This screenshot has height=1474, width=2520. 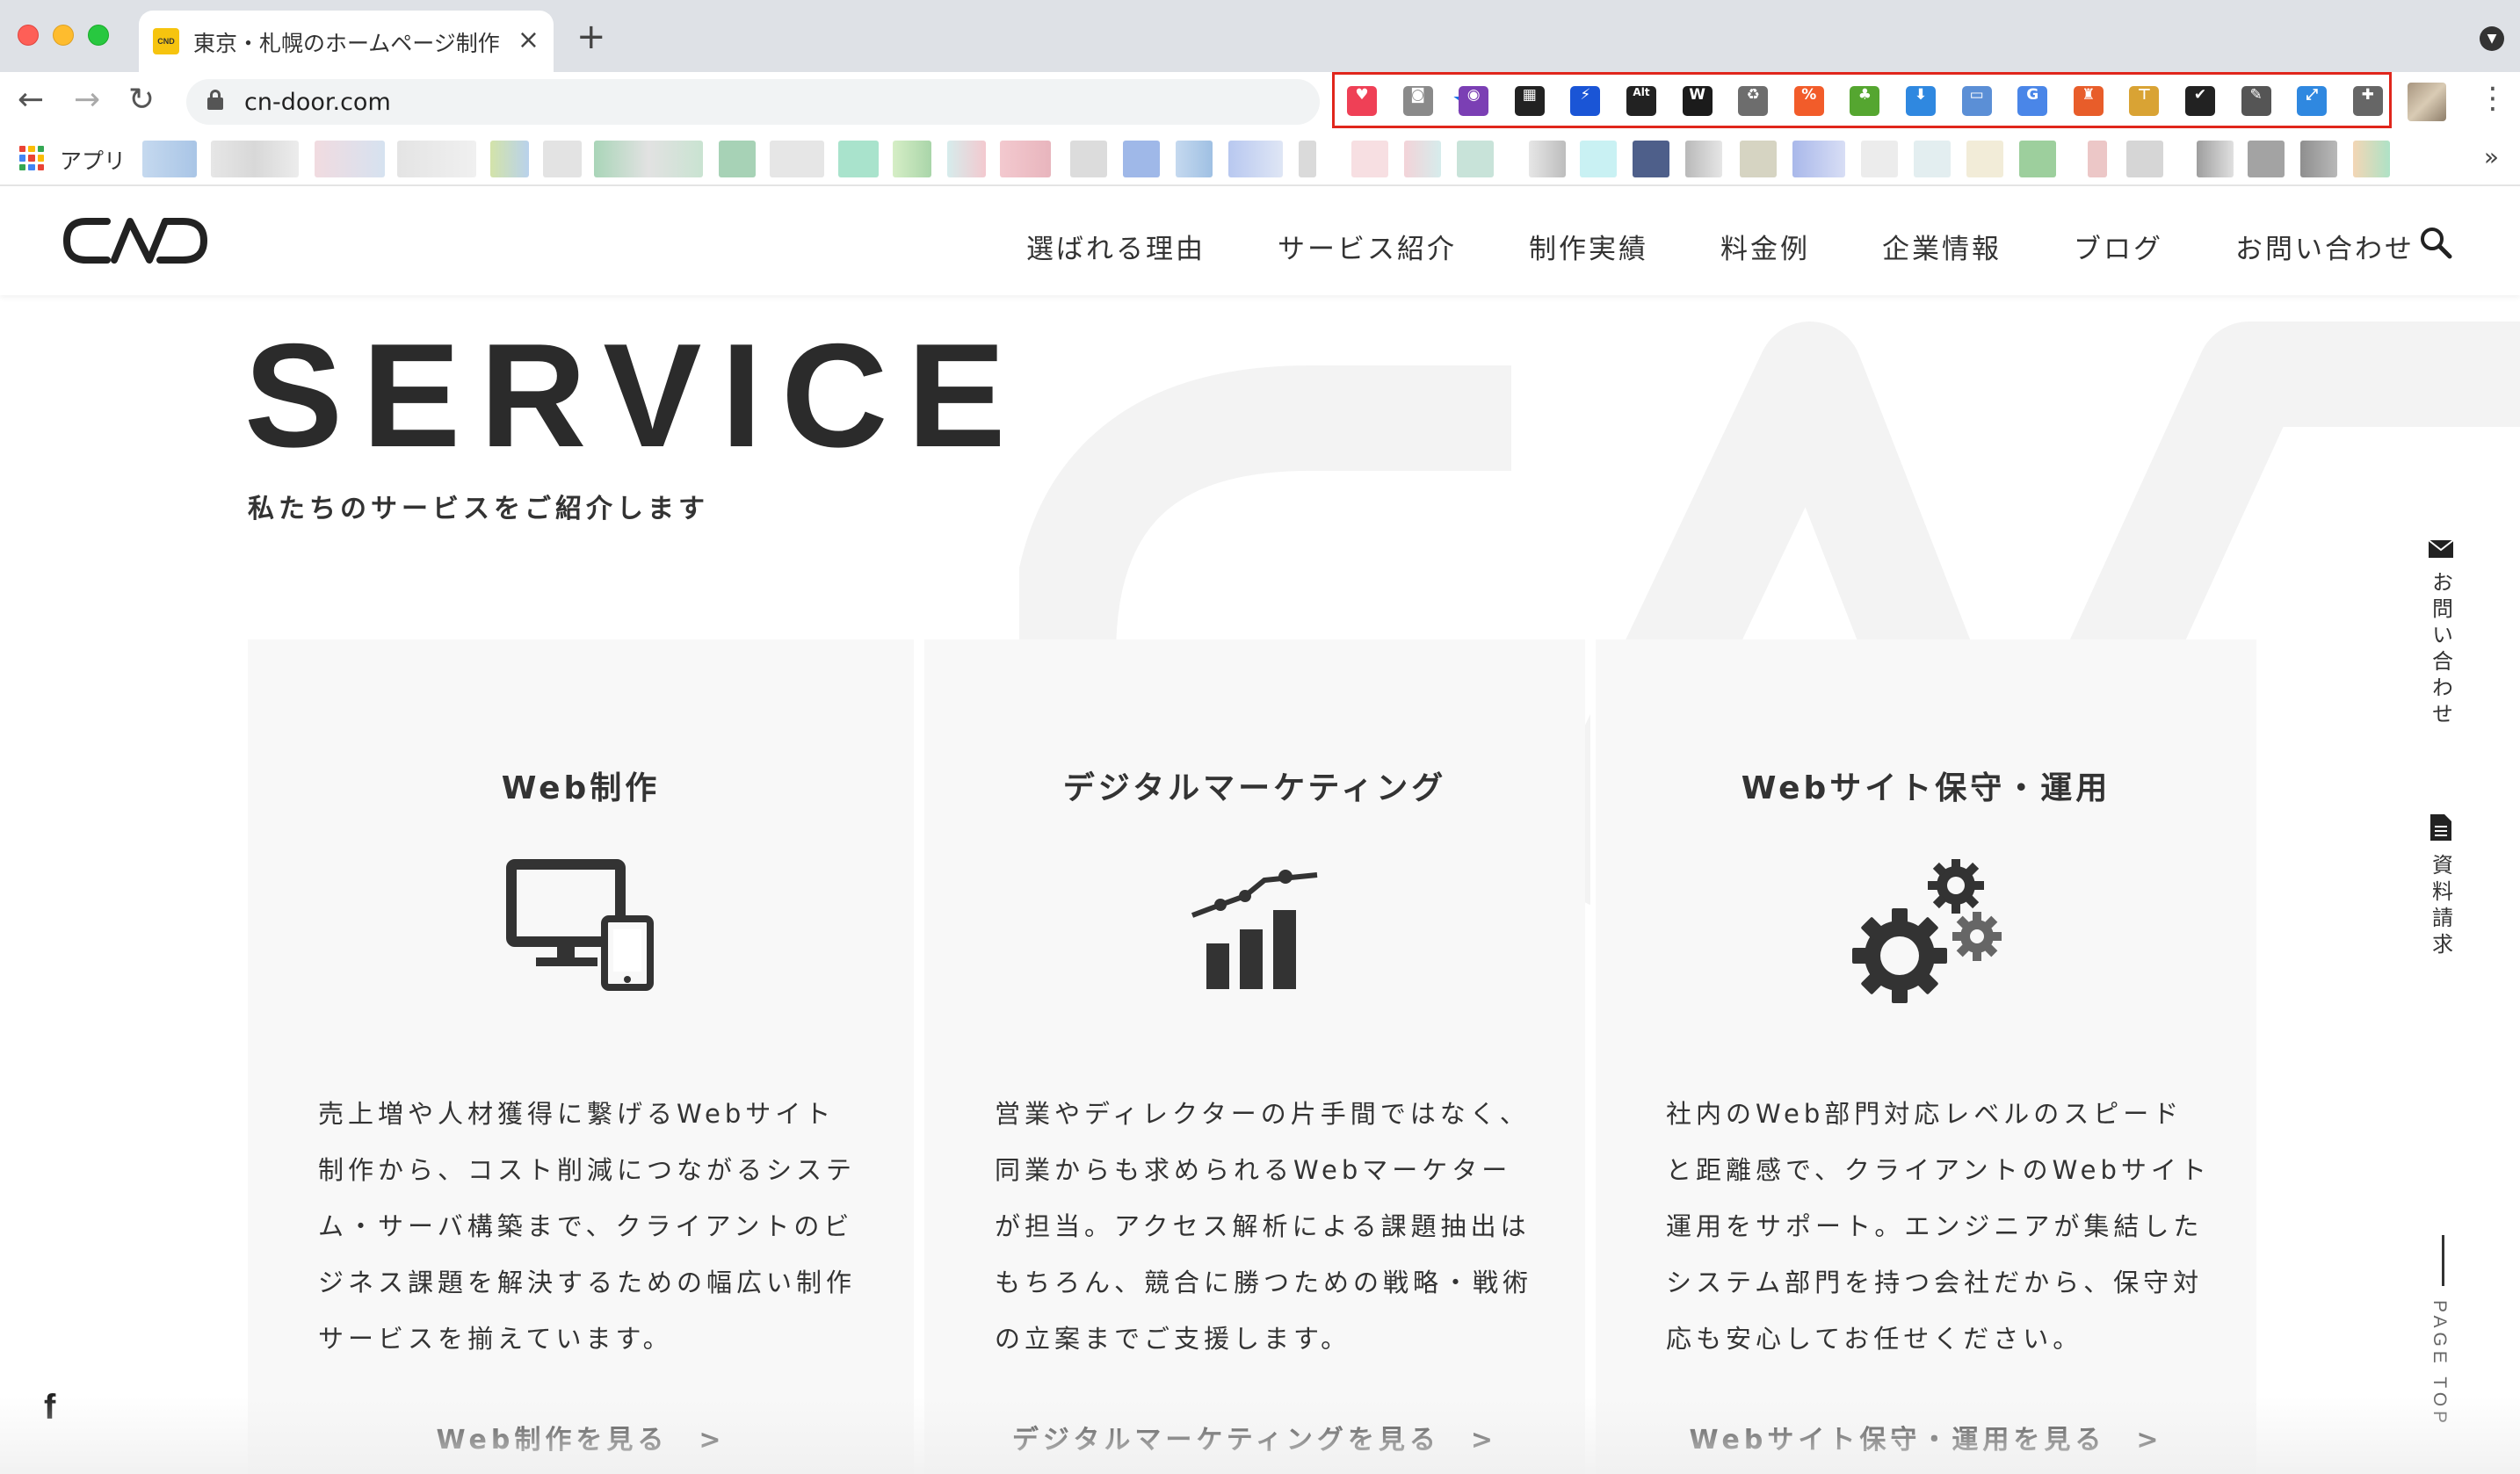 I want to click on nav-works: 制作実績, so click(x=1588, y=246).